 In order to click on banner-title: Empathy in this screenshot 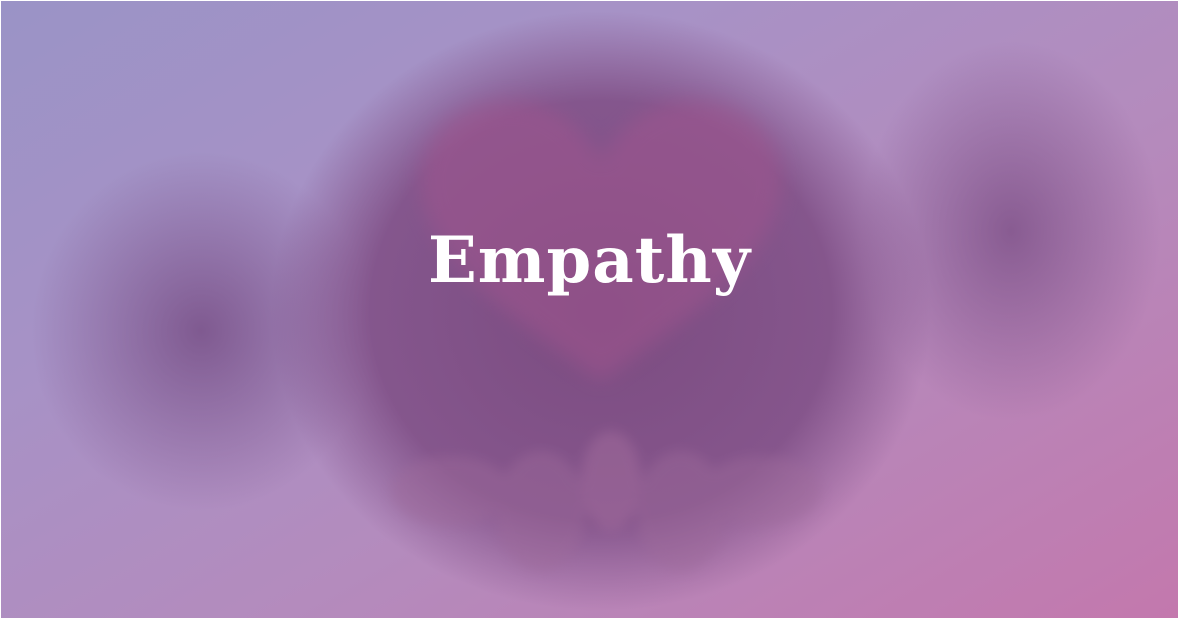, I will do `click(589, 260)`.